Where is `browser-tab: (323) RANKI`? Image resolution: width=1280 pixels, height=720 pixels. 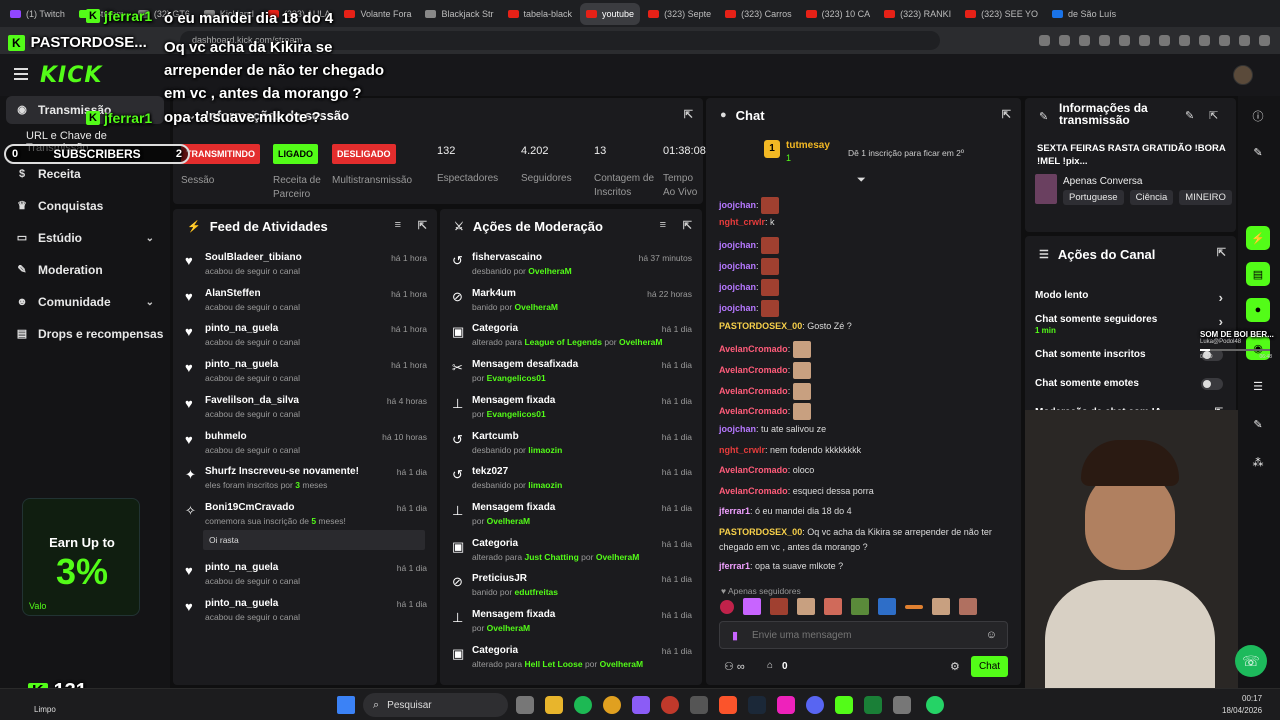
browser-tab: (323) RANKI is located at coordinates (917, 14).